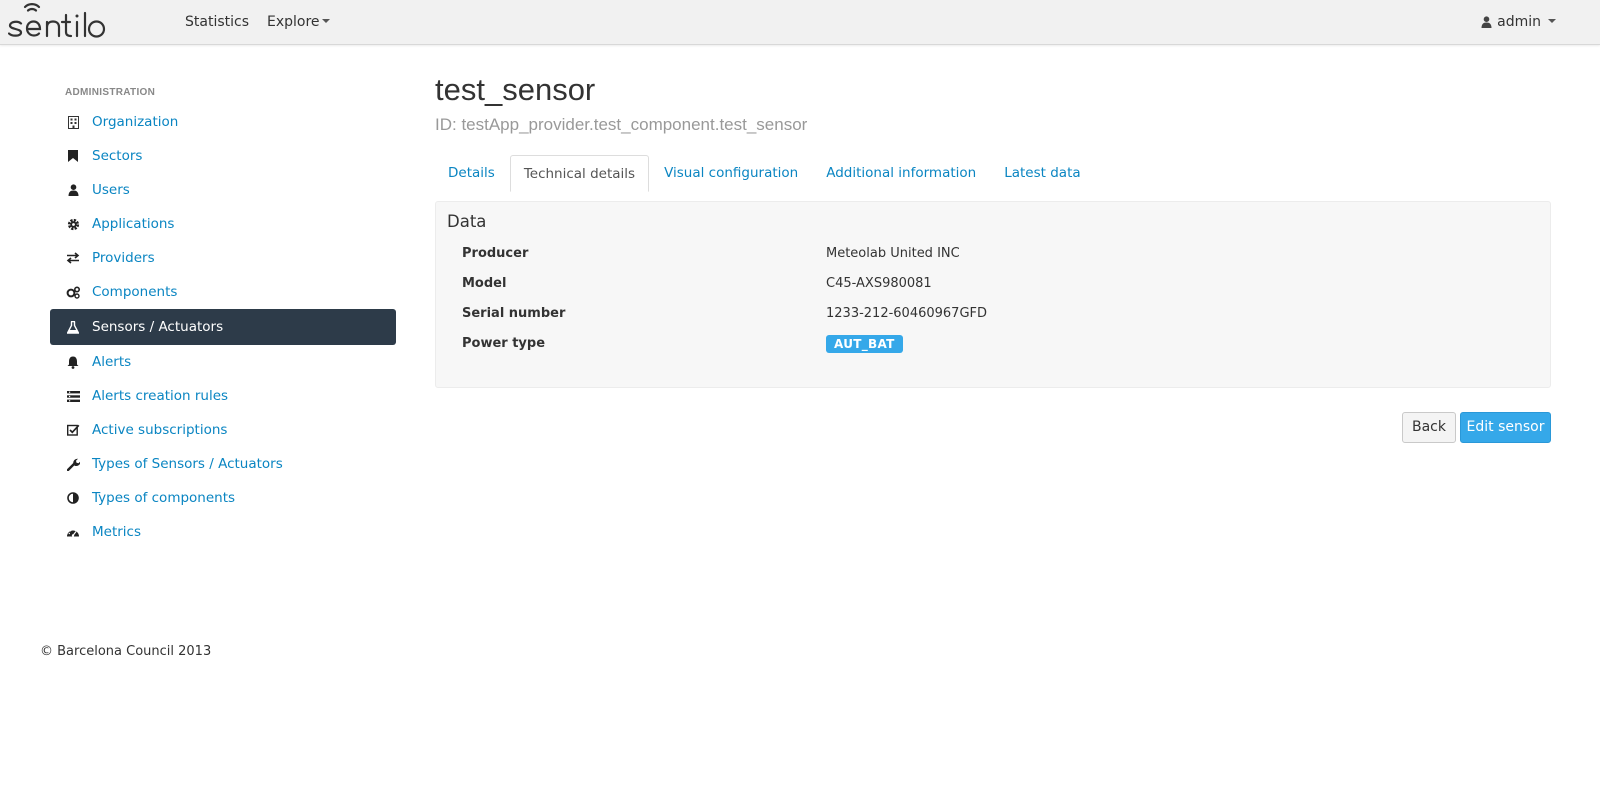 The width and height of the screenshot is (1600, 800). I want to click on flask-icon, so click(73, 327).